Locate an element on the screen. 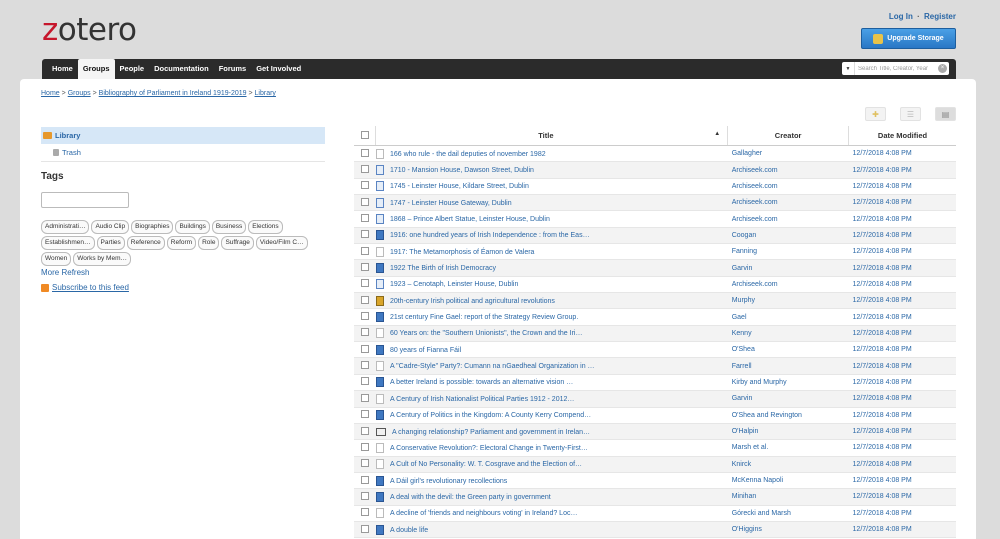  creator-cell: O'Higgins is located at coordinates (788, 530).